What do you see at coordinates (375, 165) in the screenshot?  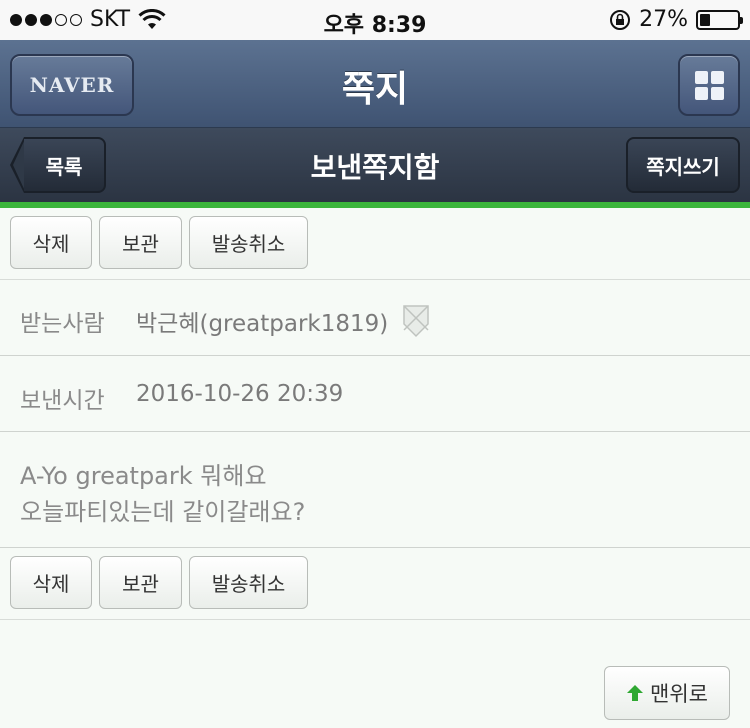 I see `sub-header: 목록 보낸쪽지함 쪽지쓰기` at bounding box center [375, 165].